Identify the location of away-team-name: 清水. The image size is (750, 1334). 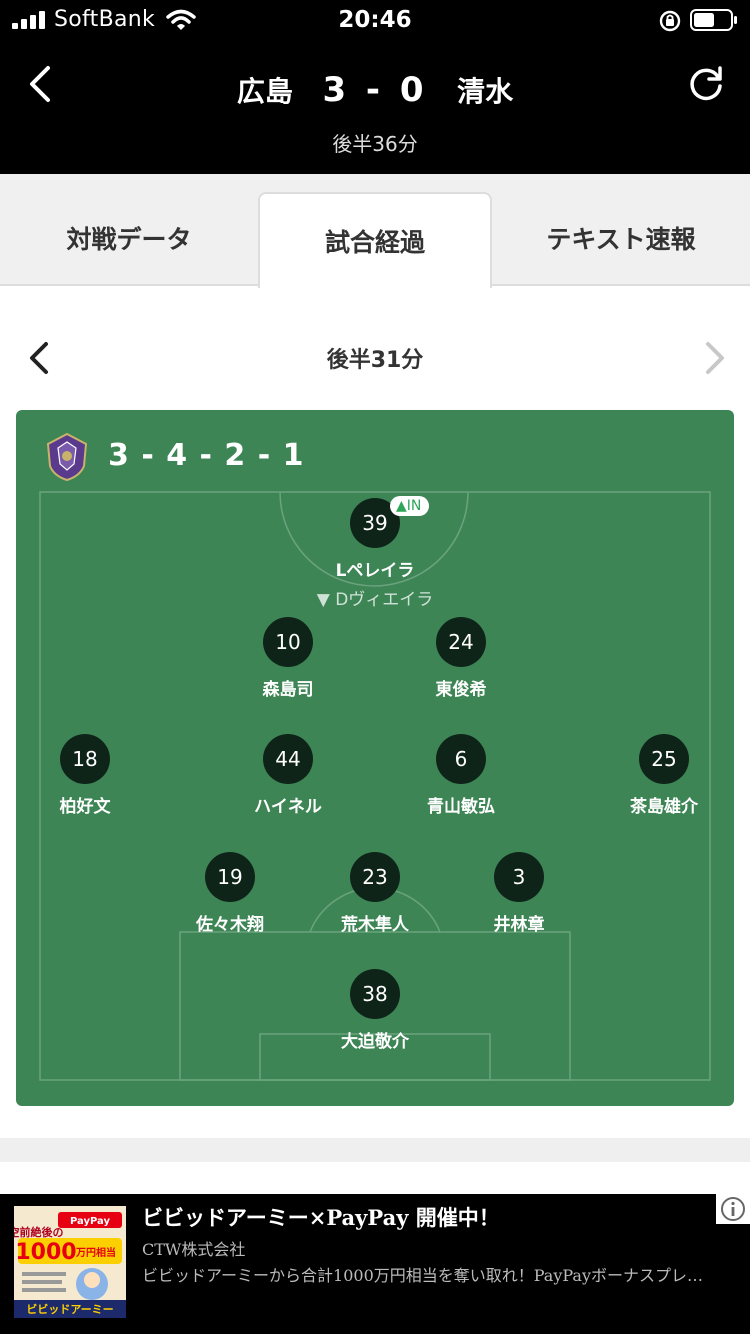
(485, 91).